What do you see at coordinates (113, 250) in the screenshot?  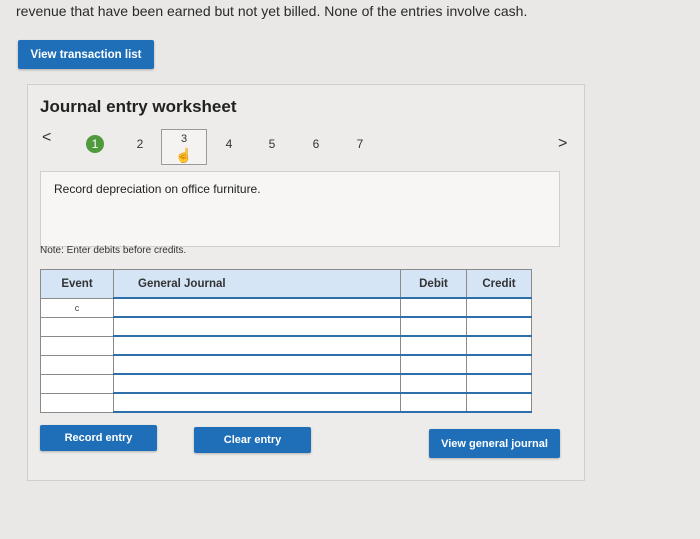 I see `debits-note: Note: Enter debits before credits.` at bounding box center [113, 250].